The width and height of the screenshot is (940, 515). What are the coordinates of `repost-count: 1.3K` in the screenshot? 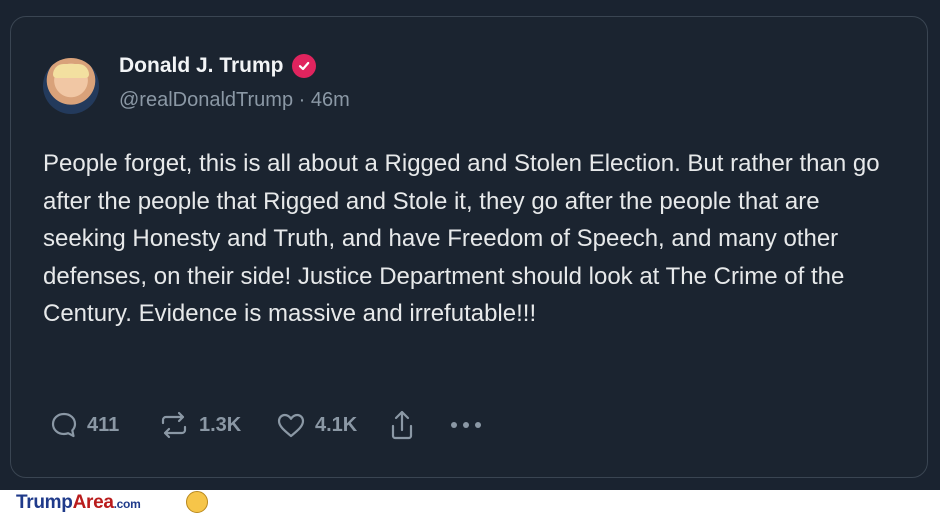 It's located at (220, 424).